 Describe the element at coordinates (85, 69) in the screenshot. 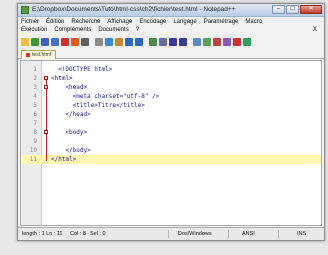

I see `code-text: <!DOCTYPE html>` at that location.